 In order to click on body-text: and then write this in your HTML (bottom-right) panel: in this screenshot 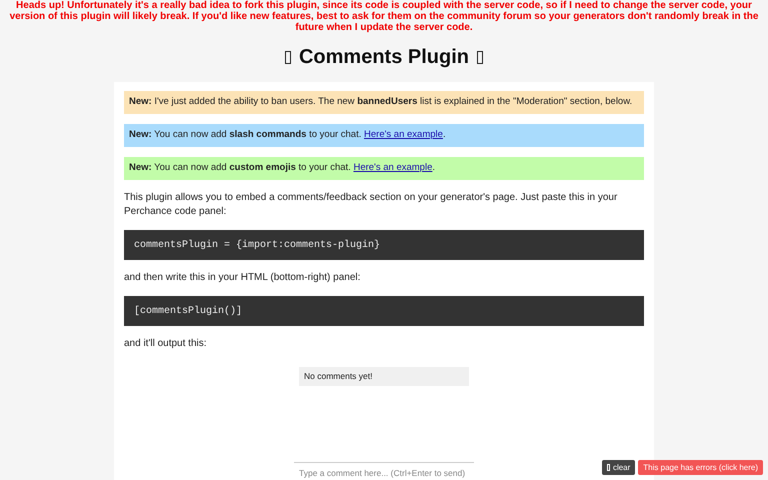, I will do `click(243, 278)`.